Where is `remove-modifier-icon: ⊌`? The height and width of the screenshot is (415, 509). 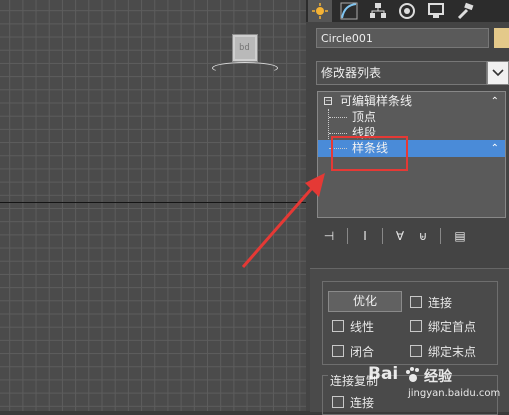
remove-modifier-icon: ⊌ is located at coordinates (423, 236).